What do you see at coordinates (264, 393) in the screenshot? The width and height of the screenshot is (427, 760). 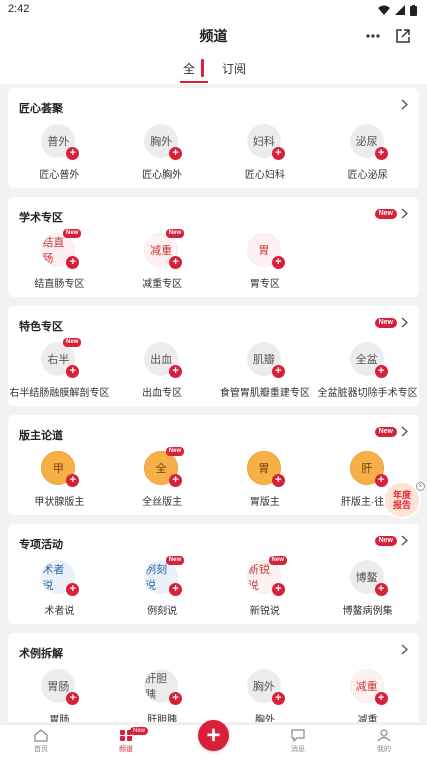 I see `channel-label: 食管胃肌瓣重建专区` at bounding box center [264, 393].